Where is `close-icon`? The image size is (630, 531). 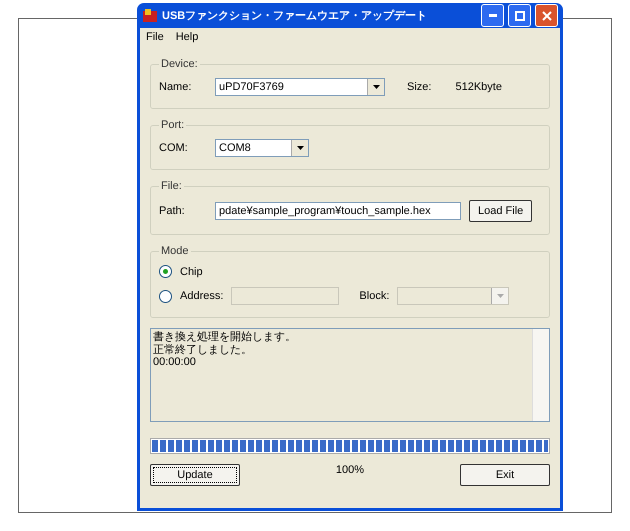
close-icon is located at coordinates (547, 15).